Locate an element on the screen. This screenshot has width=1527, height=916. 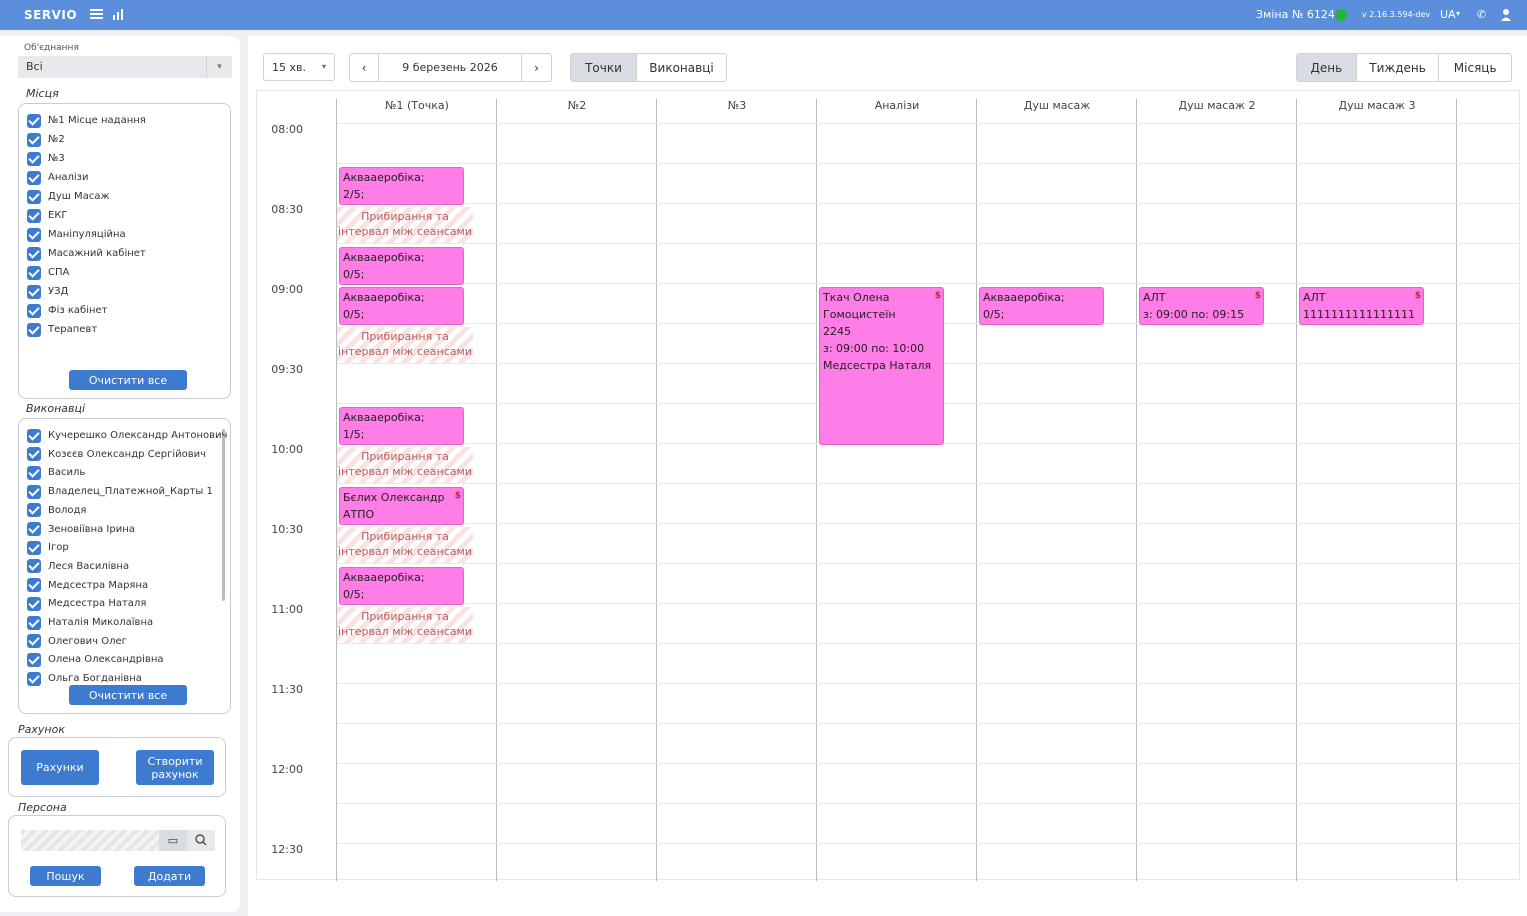
place-item: Фіз кабінет is located at coordinates (67, 310).